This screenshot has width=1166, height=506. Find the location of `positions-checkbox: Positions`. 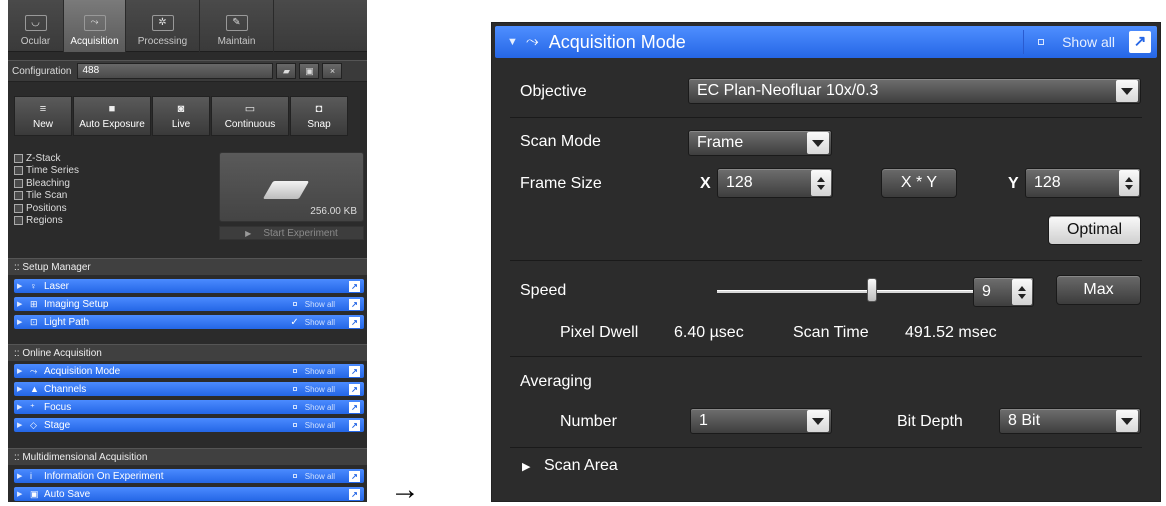

positions-checkbox: Positions is located at coordinates (114, 208).